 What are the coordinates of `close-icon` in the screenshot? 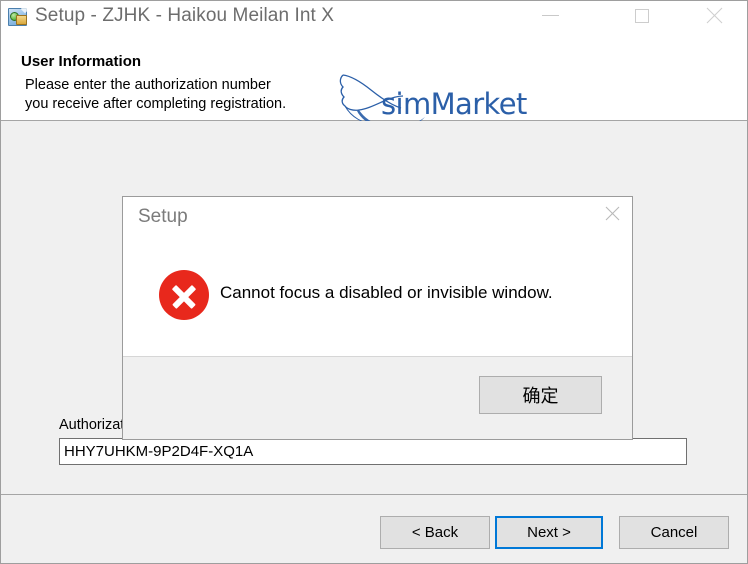 It's located at (714, 15).